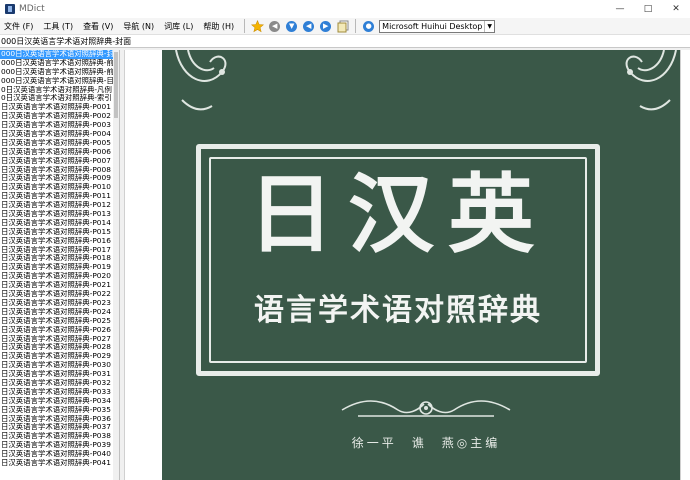 Image resolution: width=690 pixels, height=480 pixels. I want to click on word-list-item: 日汉英语言学术语对照辞典-P014, so click(57, 223).